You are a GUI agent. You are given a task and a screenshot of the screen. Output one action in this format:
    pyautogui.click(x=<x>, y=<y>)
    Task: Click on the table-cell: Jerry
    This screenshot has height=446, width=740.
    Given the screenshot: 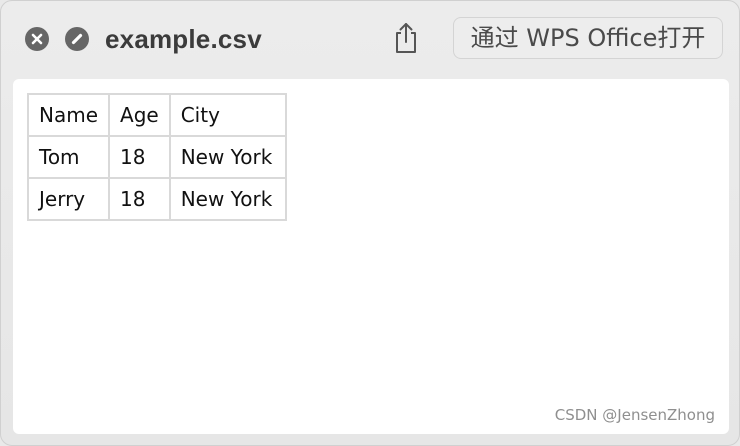 What is the action you would take?
    pyautogui.click(x=68, y=199)
    